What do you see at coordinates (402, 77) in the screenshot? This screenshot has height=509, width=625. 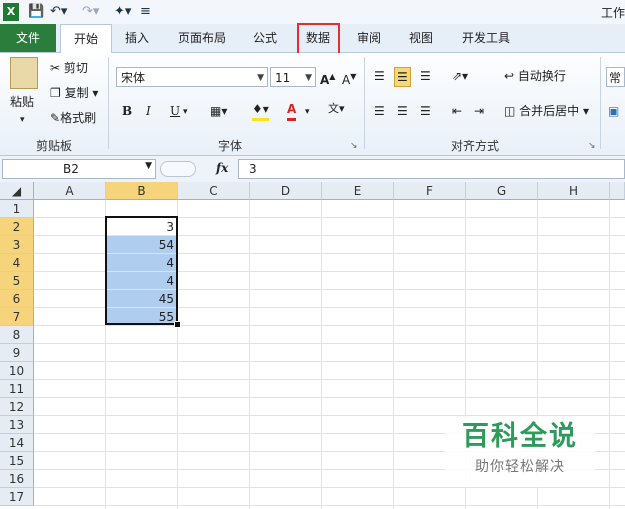 I see `align-middle-icon: ☰` at bounding box center [402, 77].